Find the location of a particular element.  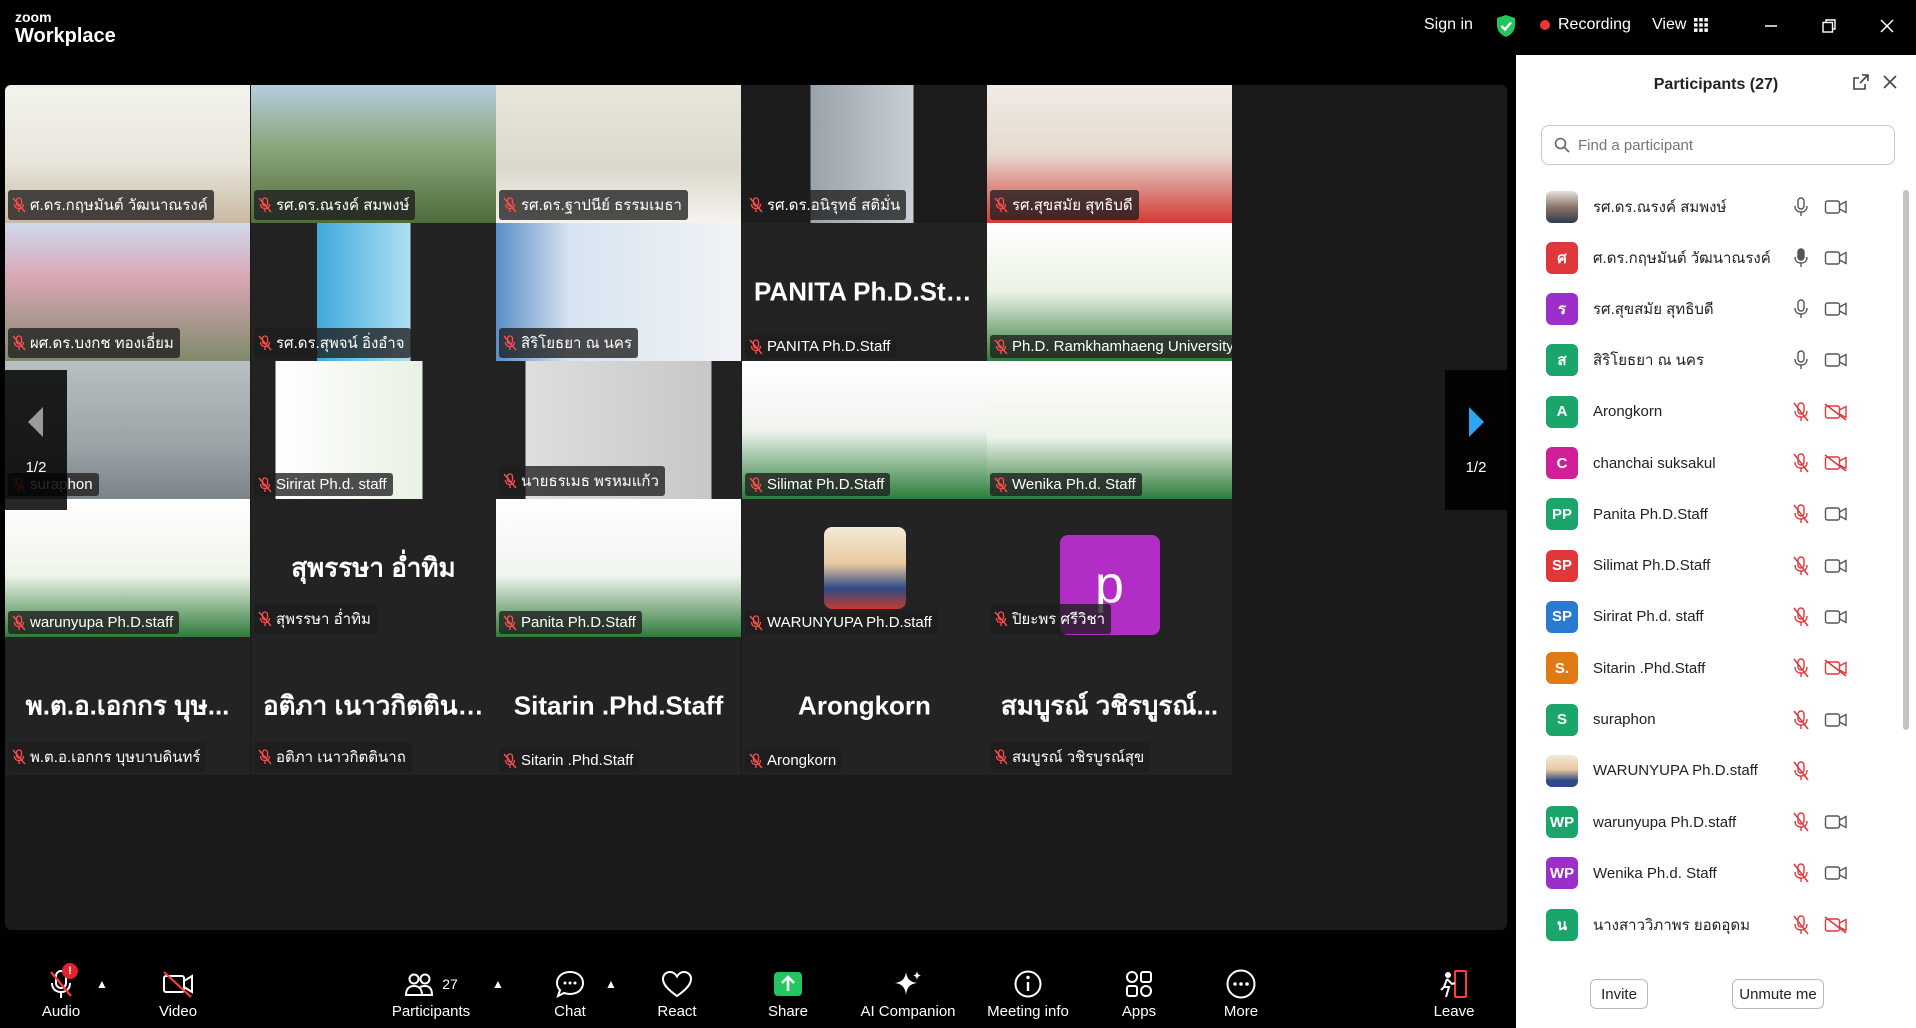

video-tile: Arongkorn Arongkorn is located at coordinates (864, 706).